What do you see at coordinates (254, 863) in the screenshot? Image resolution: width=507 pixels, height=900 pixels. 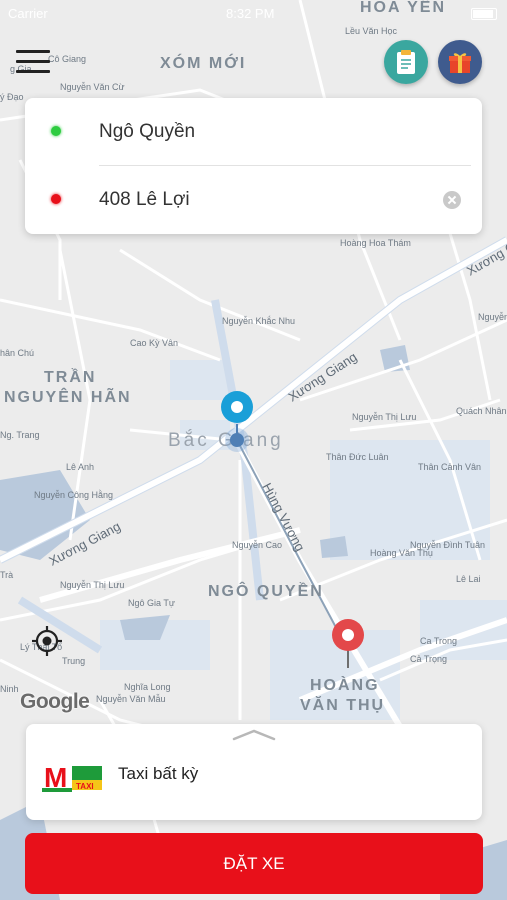 I see `book-ride-button: ĐẶT XE` at bounding box center [254, 863].